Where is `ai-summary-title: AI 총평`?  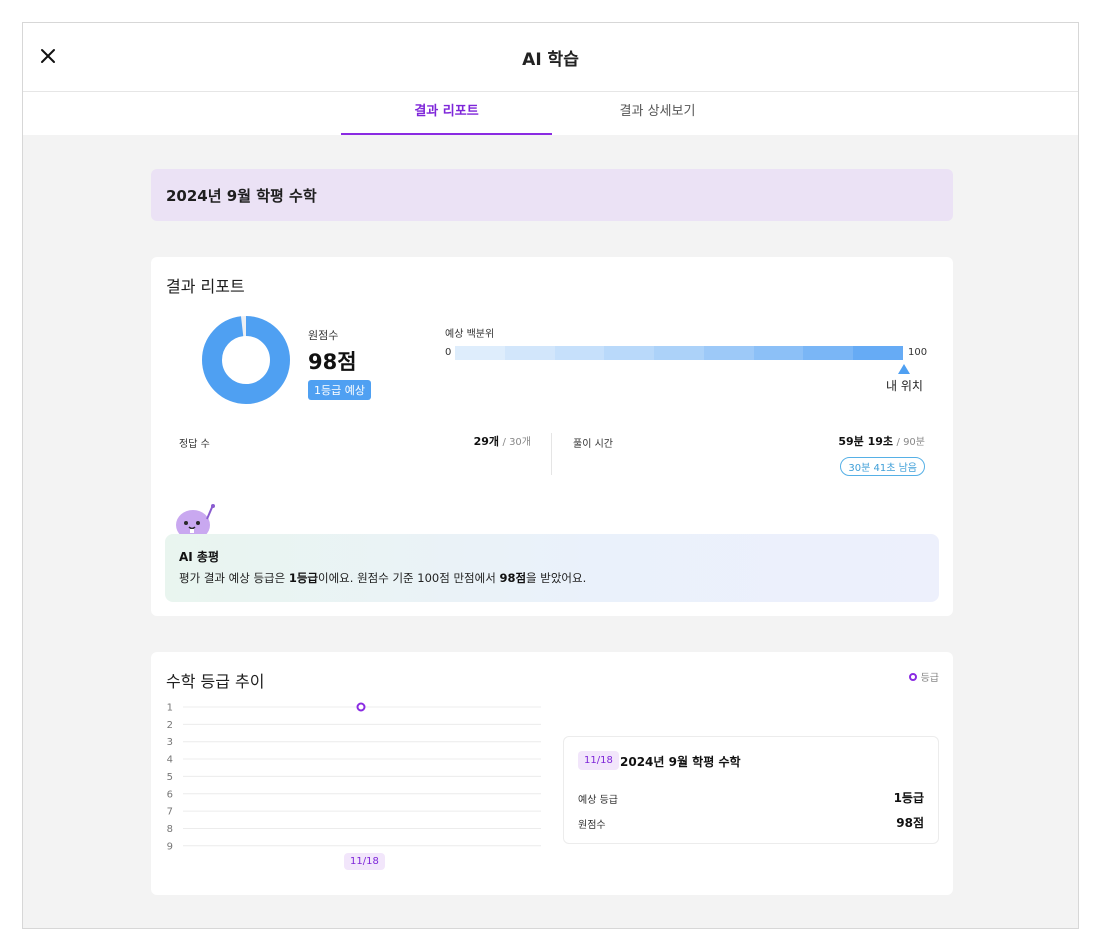 ai-summary-title: AI 총평 is located at coordinates (199, 557).